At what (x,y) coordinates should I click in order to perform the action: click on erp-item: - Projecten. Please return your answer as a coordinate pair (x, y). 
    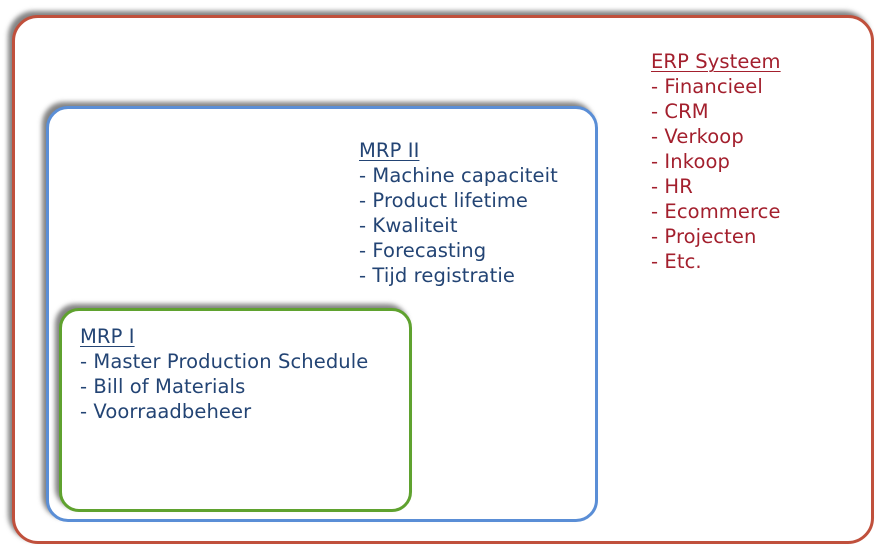
    Looking at the image, I should click on (704, 236).